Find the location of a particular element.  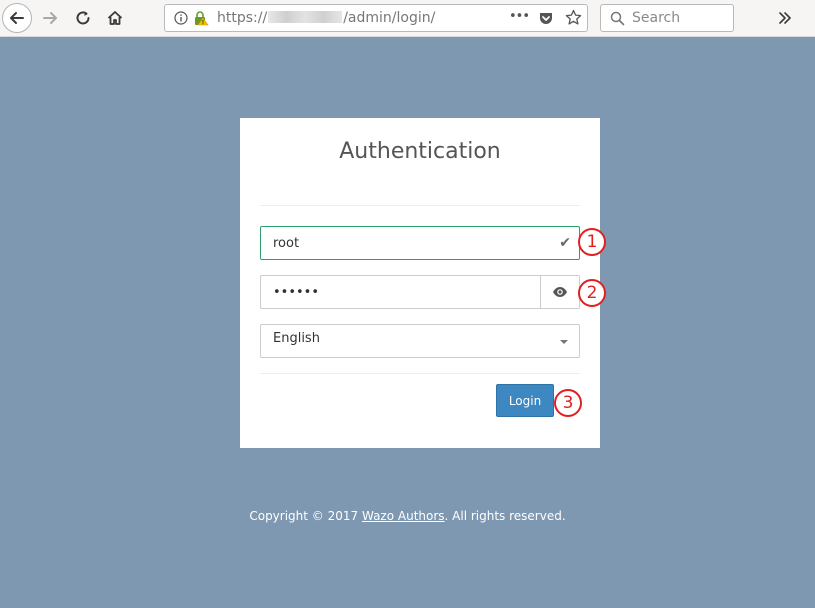

arrow-right-icon is located at coordinates (50, 18).